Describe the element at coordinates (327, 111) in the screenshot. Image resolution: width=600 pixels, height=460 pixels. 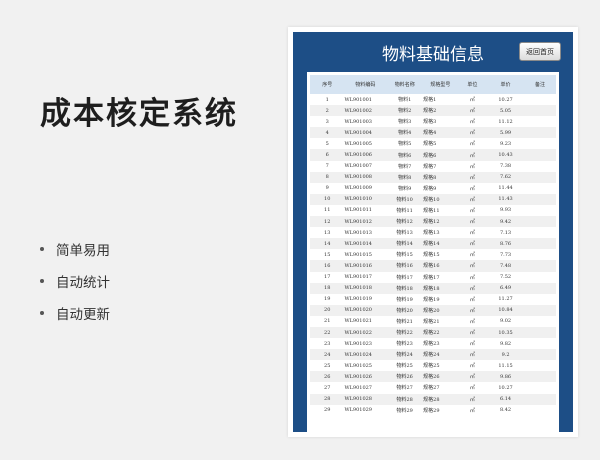
I see `cell-index: 2` at that location.